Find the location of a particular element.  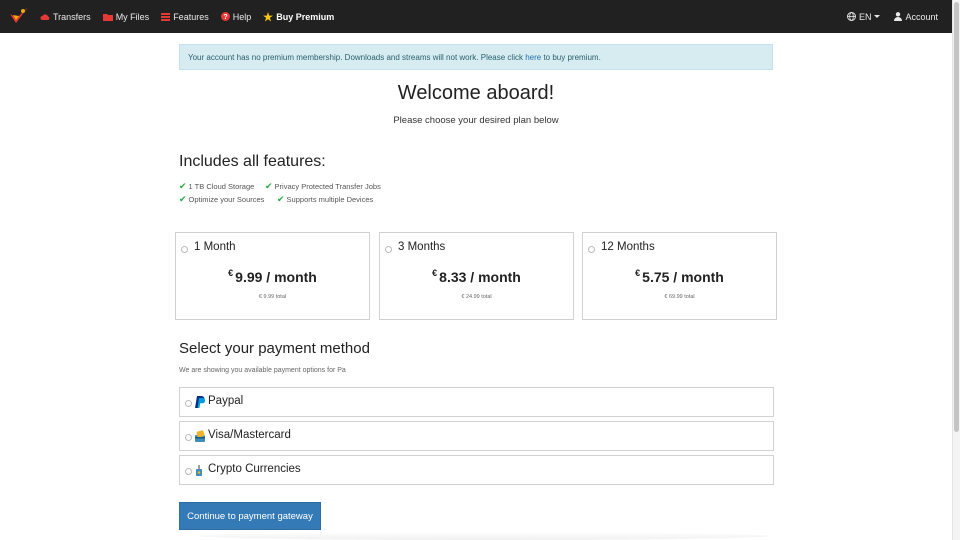

plan-name: 12 Months is located at coordinates (628, 247).